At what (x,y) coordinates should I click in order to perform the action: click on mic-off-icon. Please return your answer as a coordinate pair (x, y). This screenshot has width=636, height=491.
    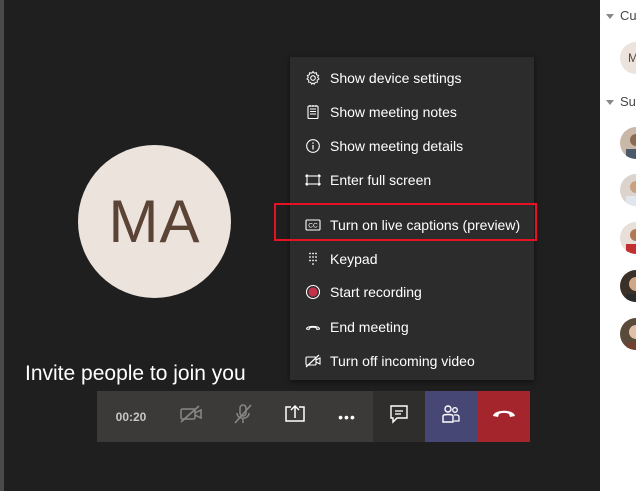
    Looking at the image, I should click on (243, 416).